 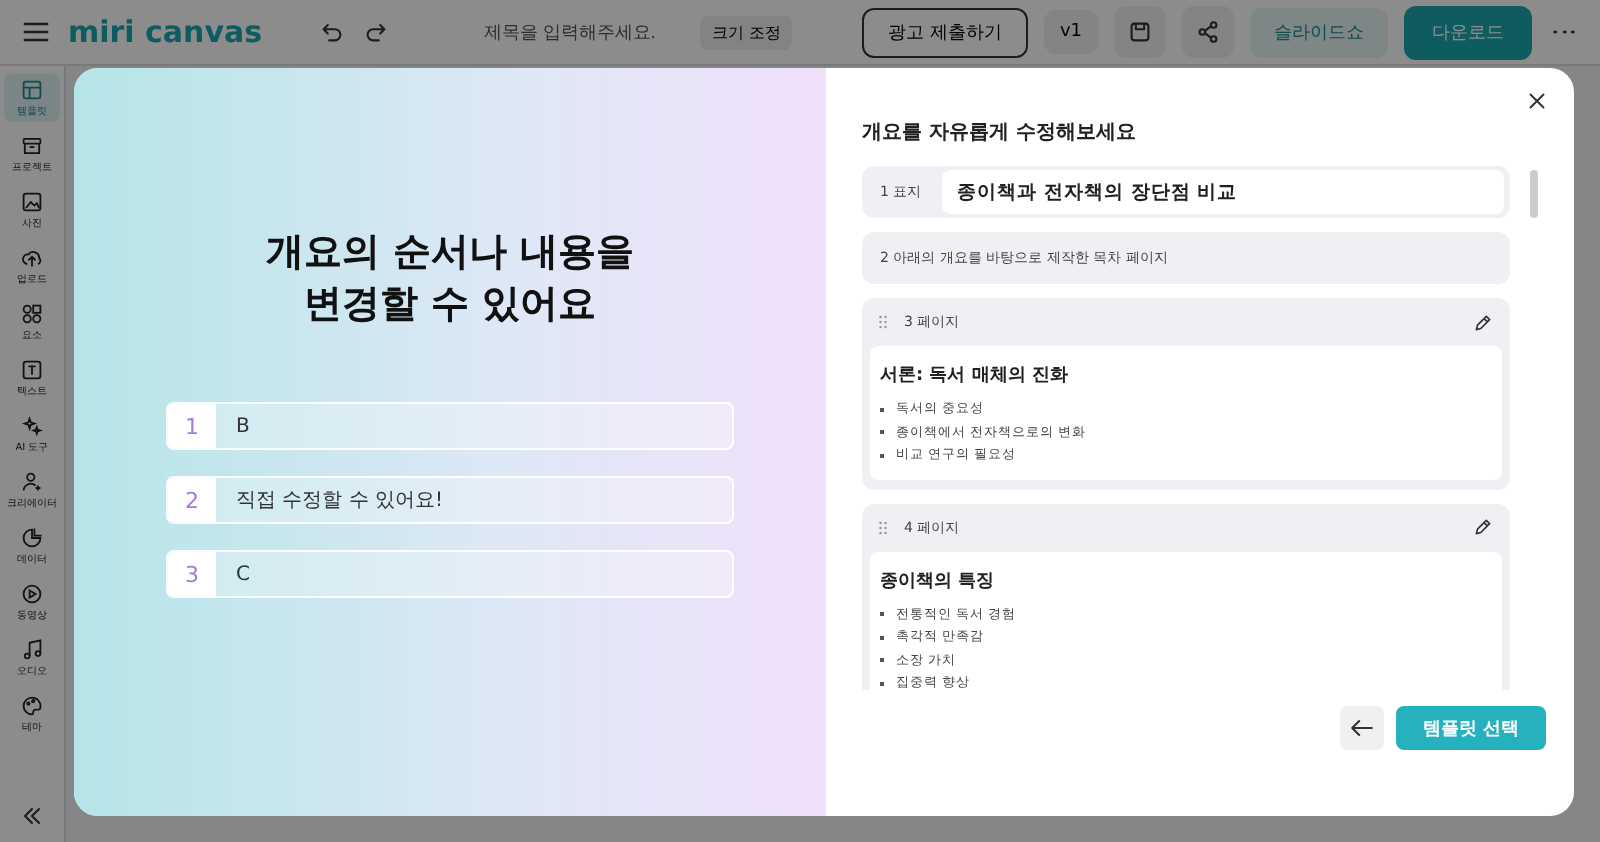 What do you see at coordinates (192, 426) in the screenshot?
I see `row-number: 1` at bounding box center [192, 426].